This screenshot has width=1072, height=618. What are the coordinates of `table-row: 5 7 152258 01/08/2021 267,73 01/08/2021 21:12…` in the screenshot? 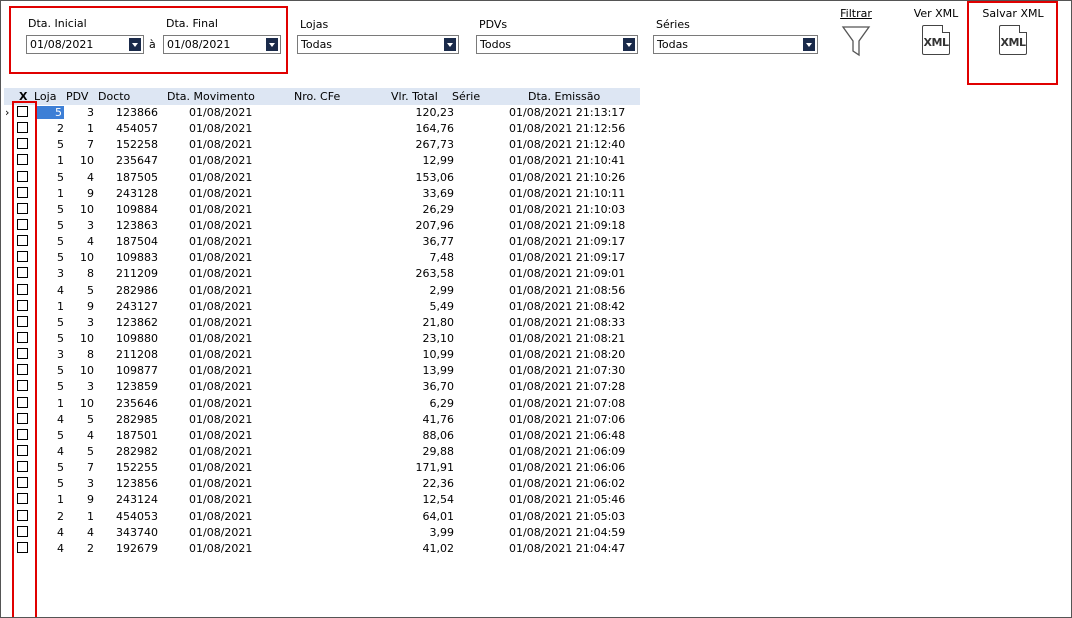 It's located at (322, 145).